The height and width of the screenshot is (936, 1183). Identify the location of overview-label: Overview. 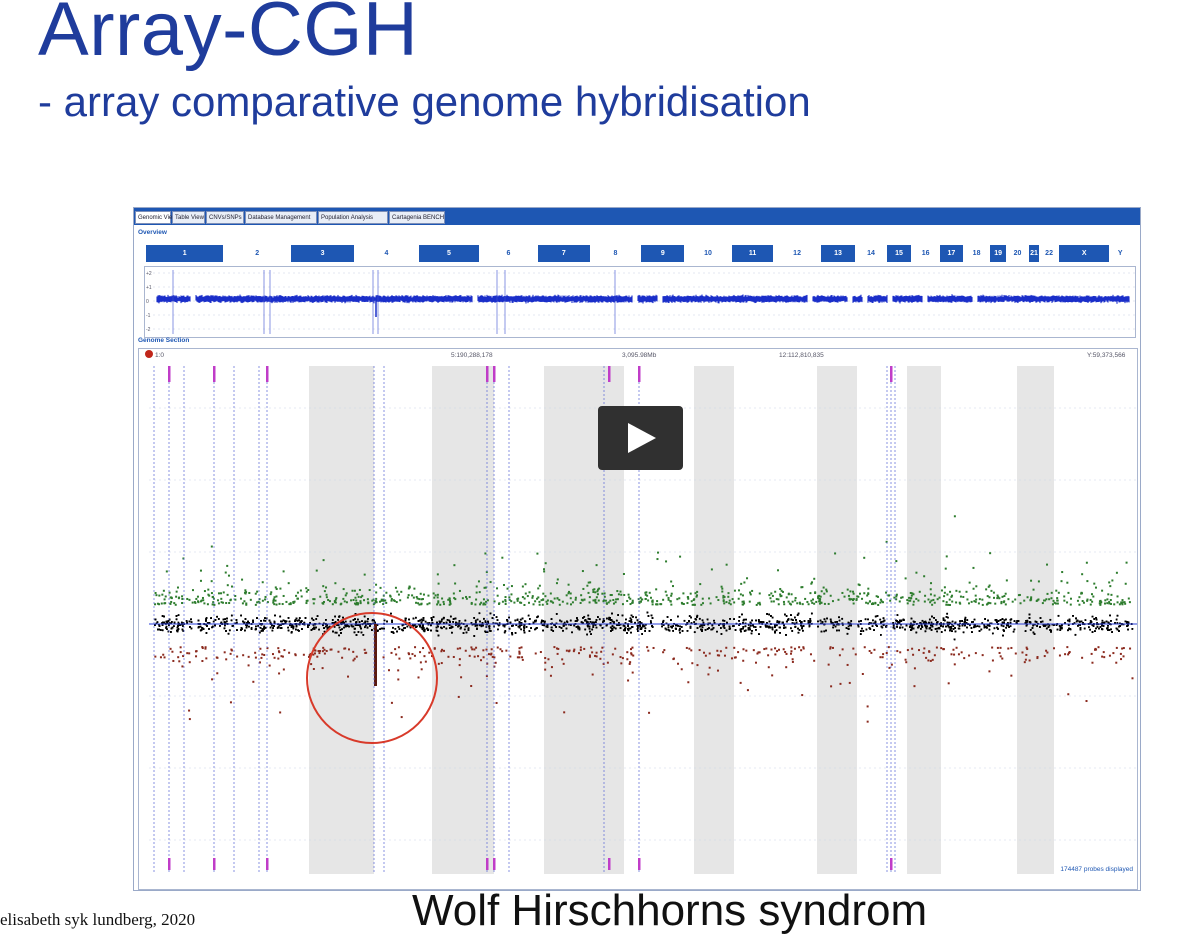
(152, 232).